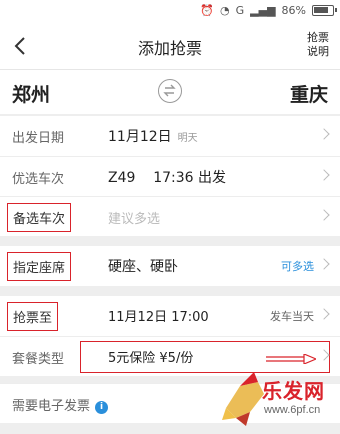 The image size is (340, 434). I want to click on seat-row: 指定座席 硬座、硬卧 可多选, so click(170, 266).